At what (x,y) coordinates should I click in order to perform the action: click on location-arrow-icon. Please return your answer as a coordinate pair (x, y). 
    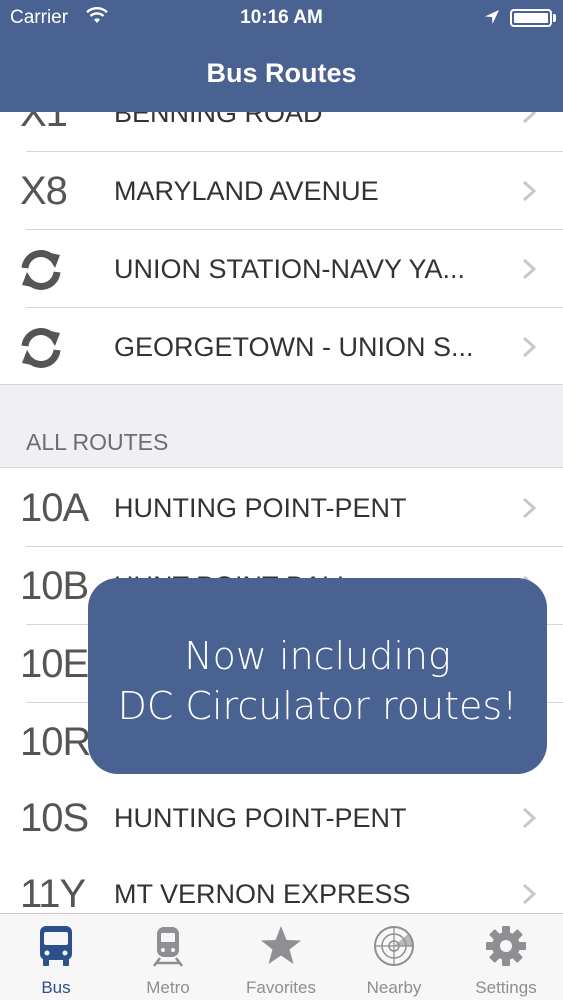
    Looking at the image, I should click on (492, 17).